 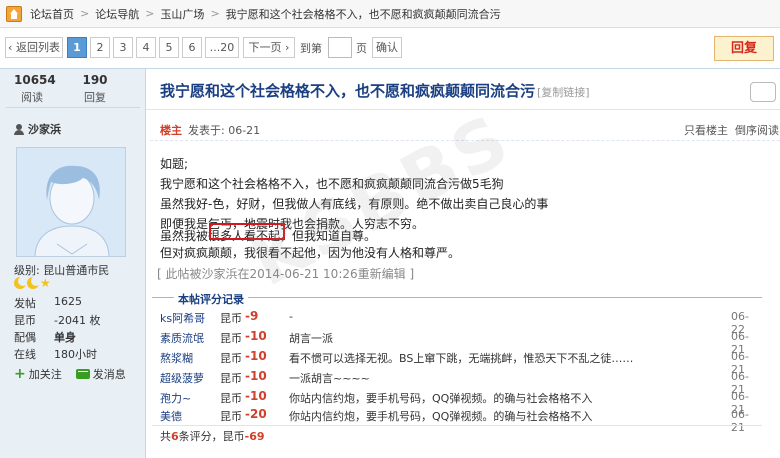 I want to click on info-value: 180小时, so click(x=75, y=354).